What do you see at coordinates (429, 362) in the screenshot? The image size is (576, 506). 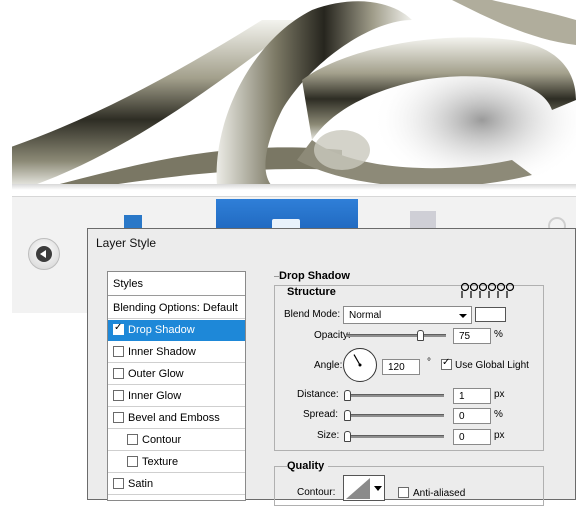 I see `angle-unit: °` at bounding box center [429, 362].